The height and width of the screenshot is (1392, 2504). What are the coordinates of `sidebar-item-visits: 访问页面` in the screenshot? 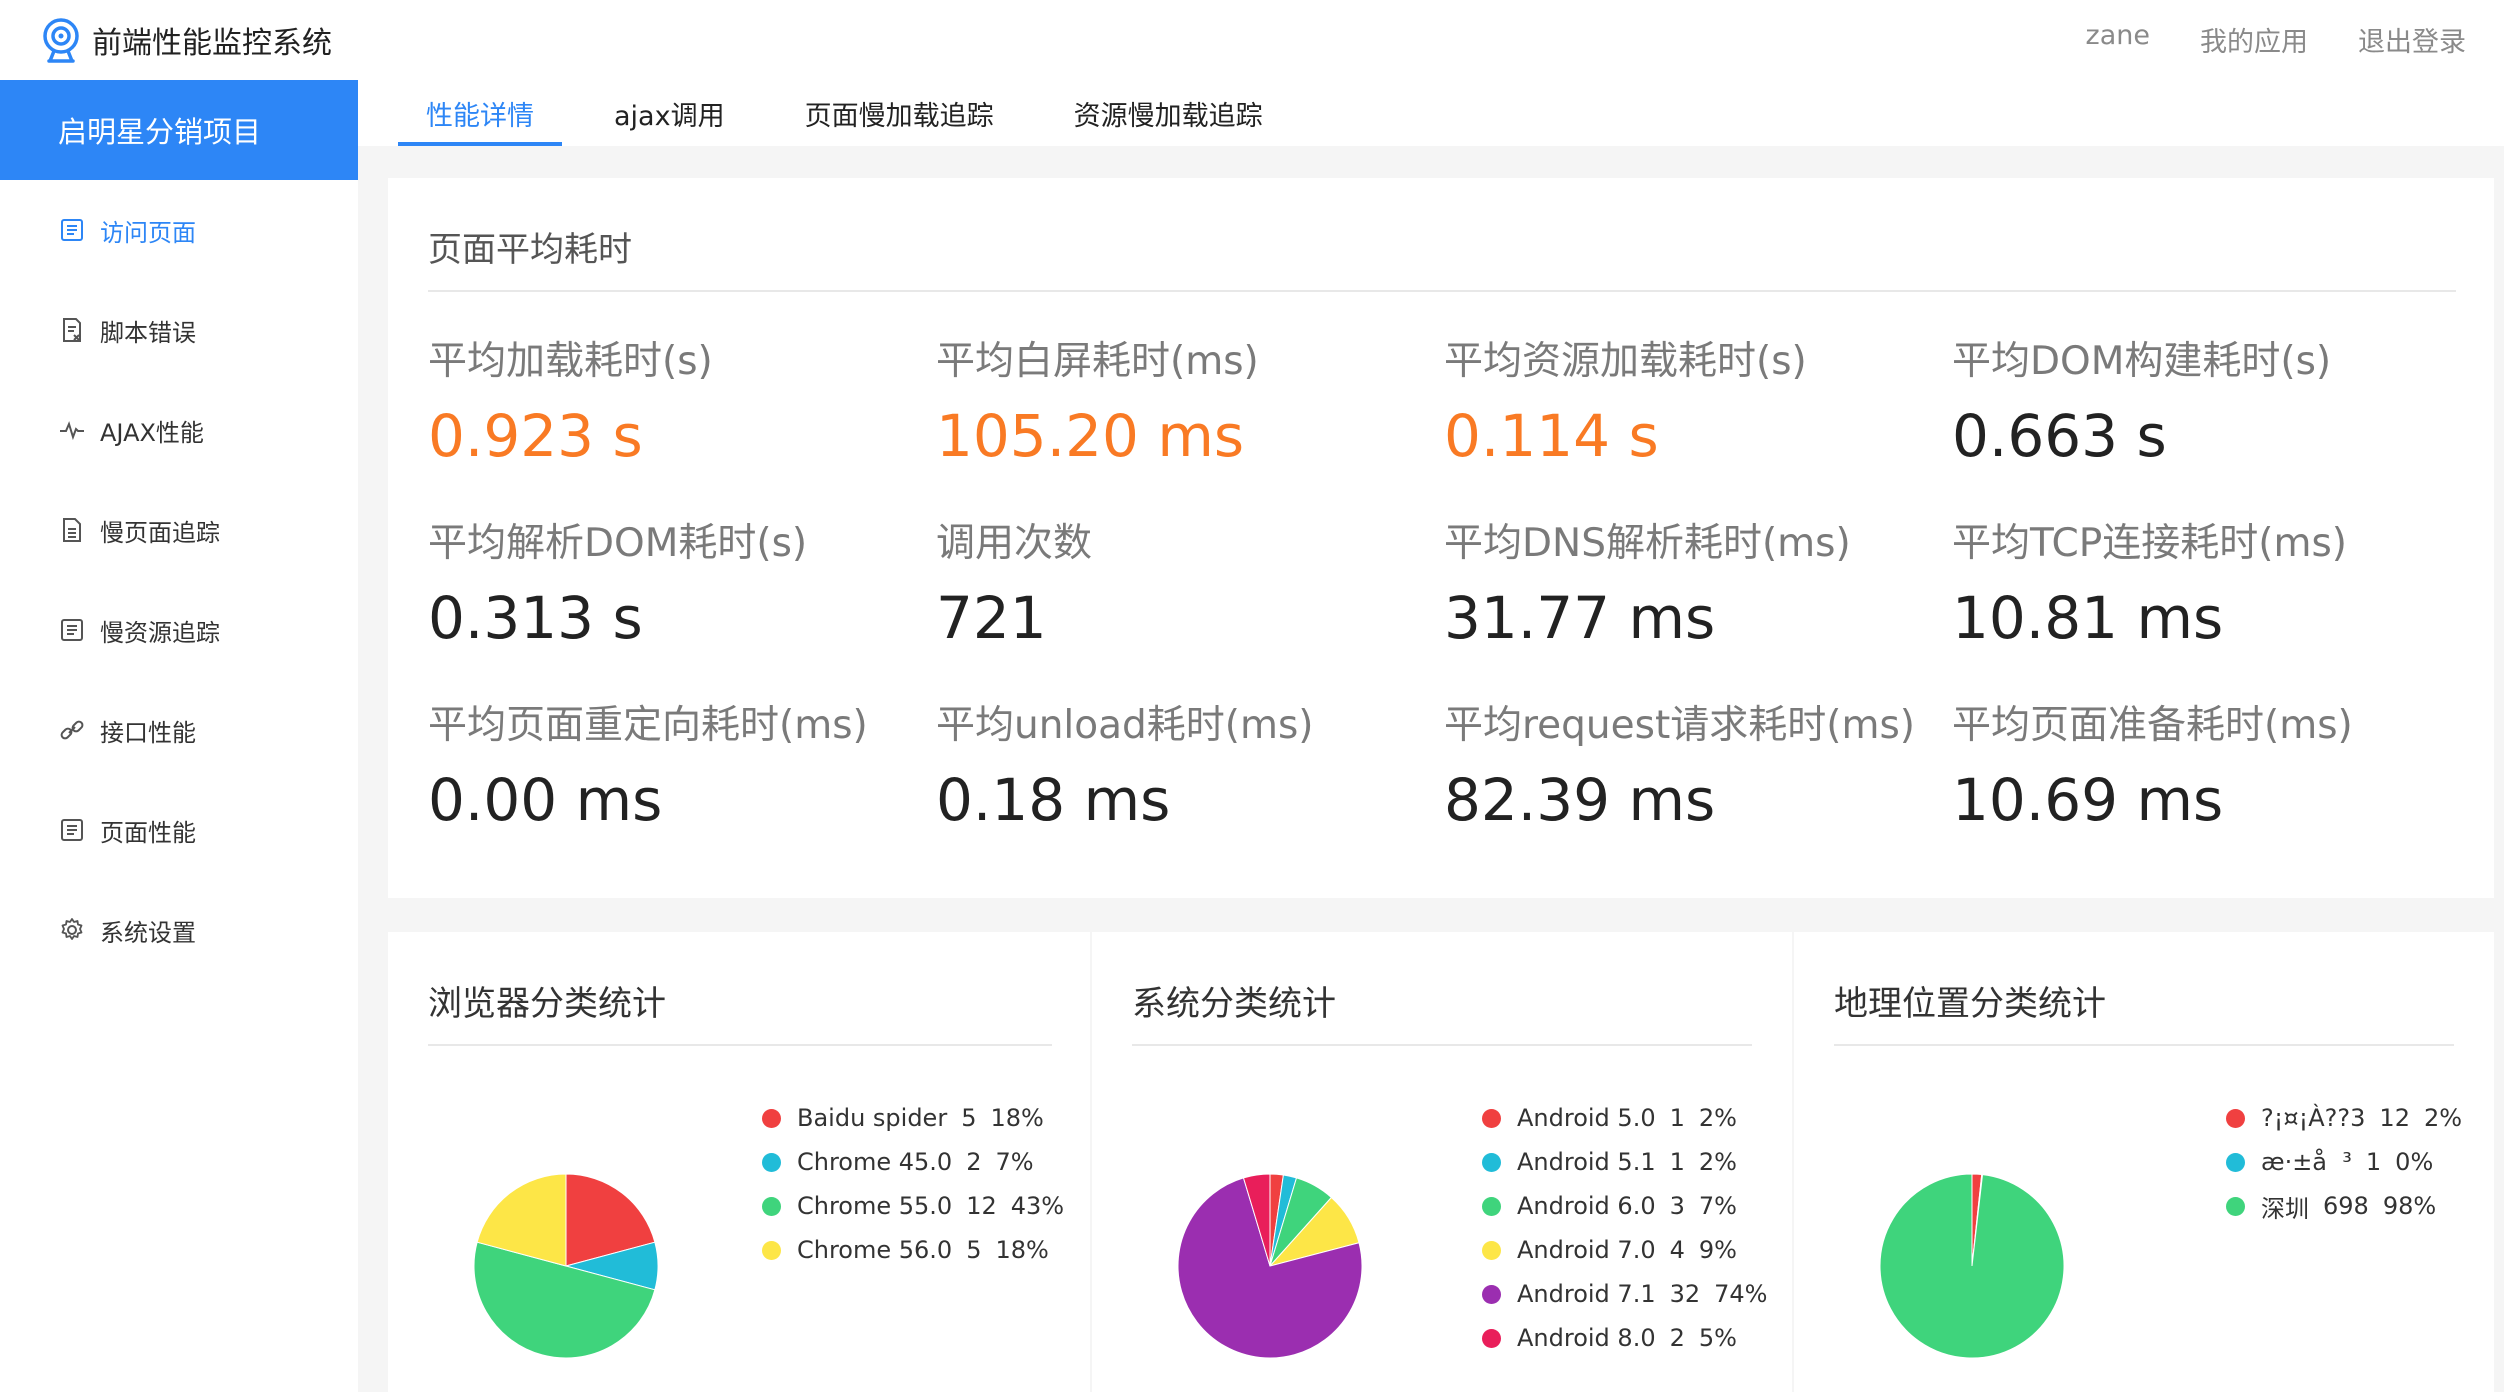 It's located at (179, 230).